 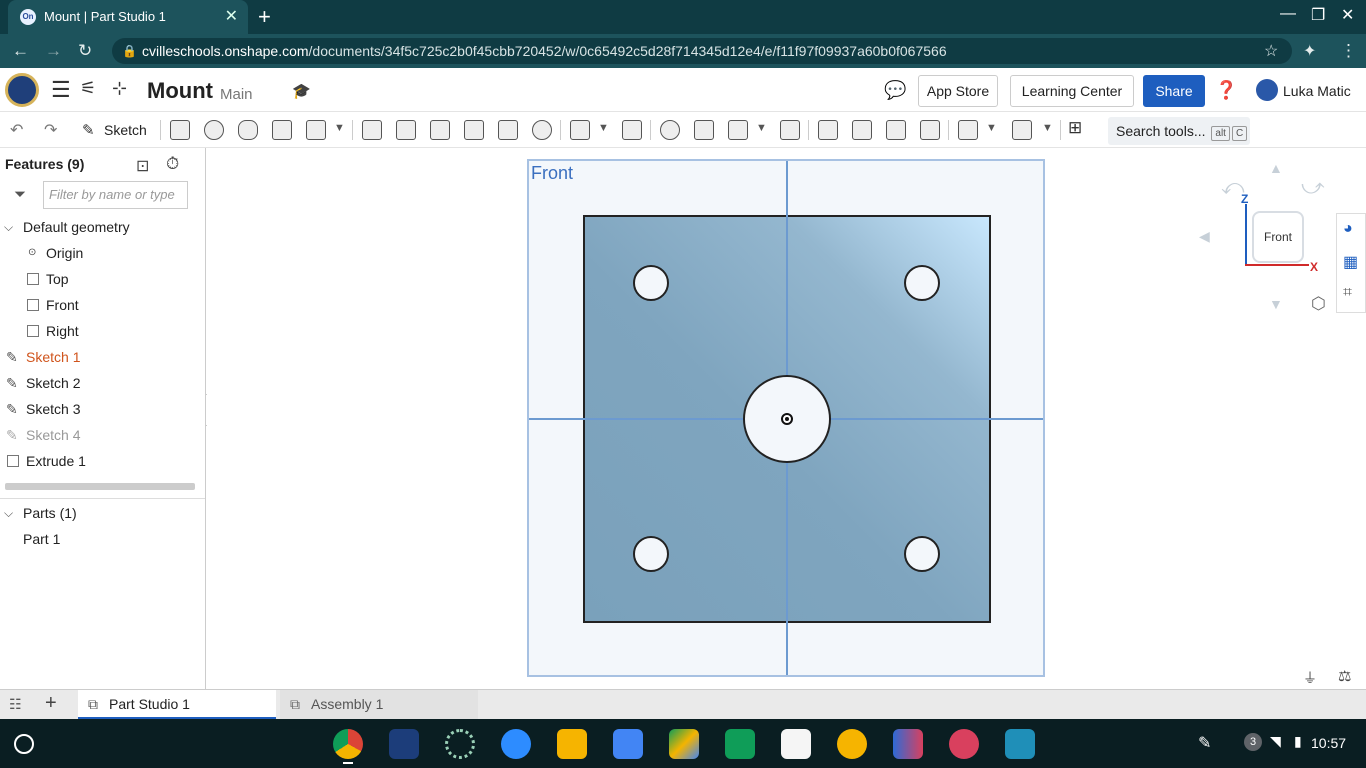 What do you see at coordinates (1348, 229) in the screenshot?
I see `appearance-panel-icon: ◕` at bounding box center [1348, 229].